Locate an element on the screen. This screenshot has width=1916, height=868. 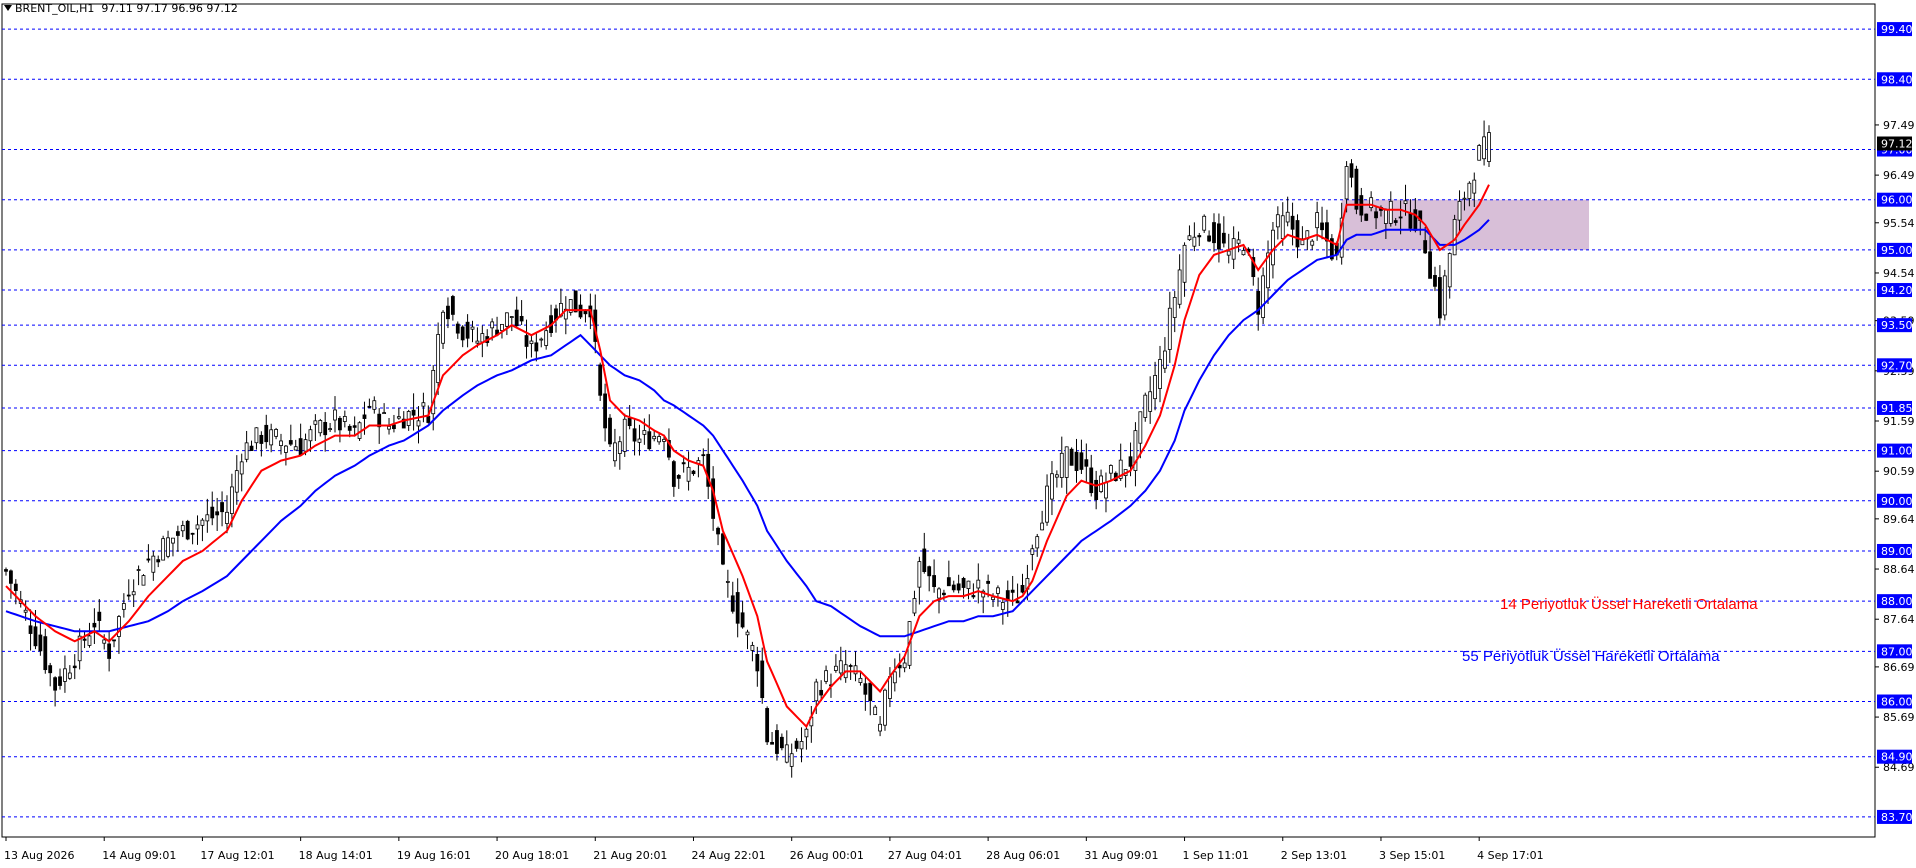
price-tick-label: 94.54 is located at coordinates (1899, 273).